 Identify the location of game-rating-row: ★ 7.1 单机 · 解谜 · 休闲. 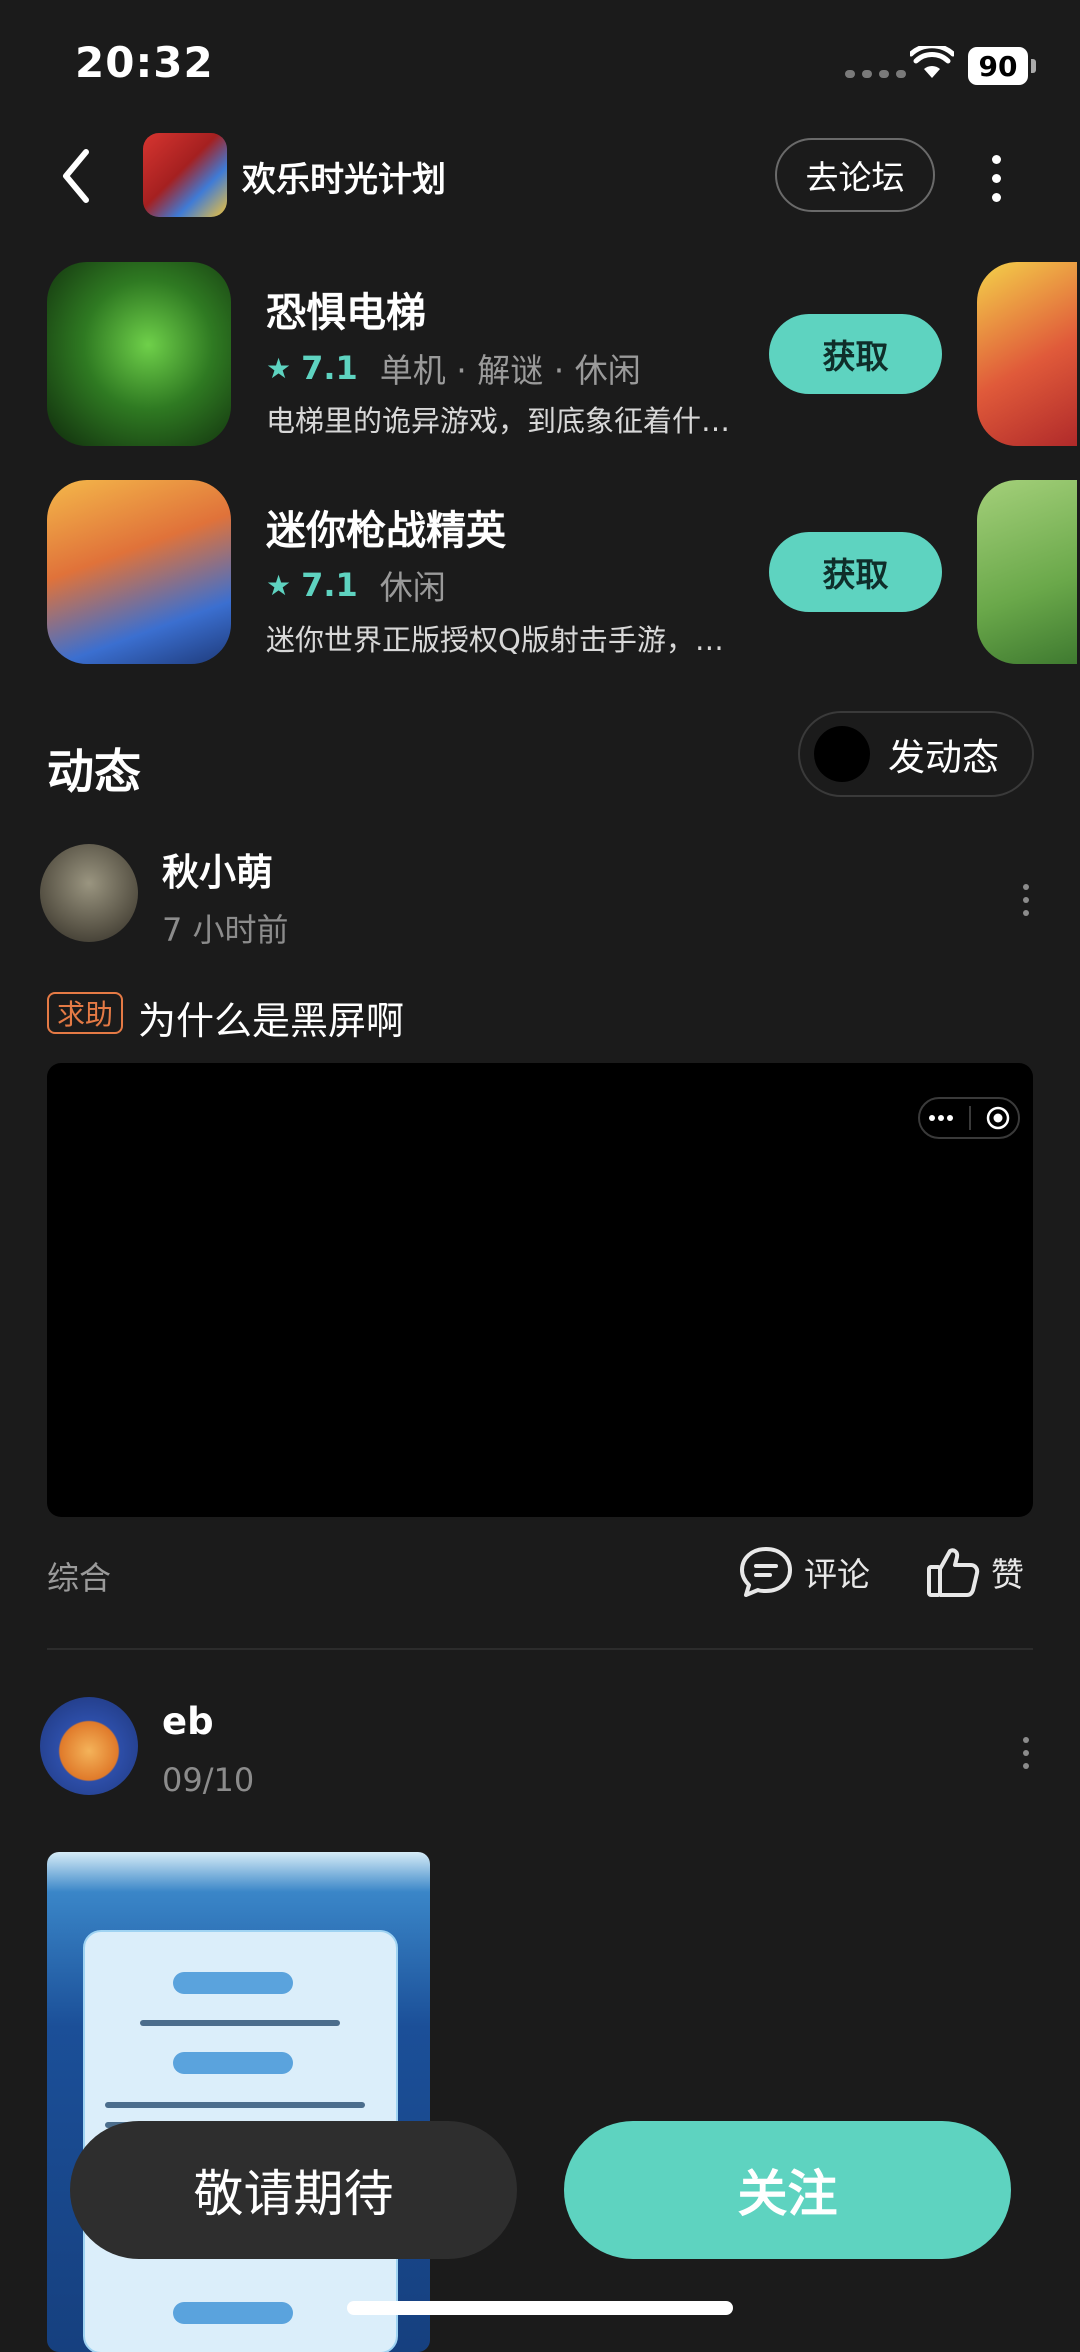
(453, 368).